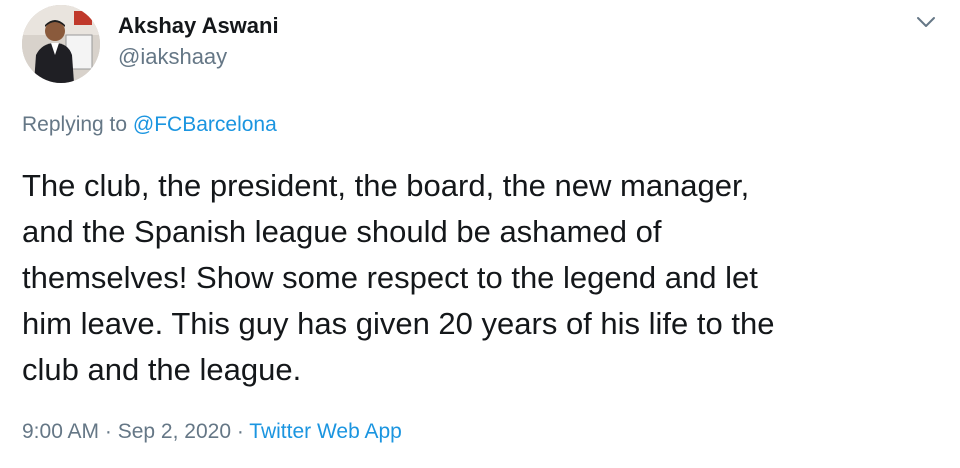  What do you see at coordinates (325, 431) in the screenshot?
I see `tweet-source-link: Twitter Web App` at bounding box center [325, 431].